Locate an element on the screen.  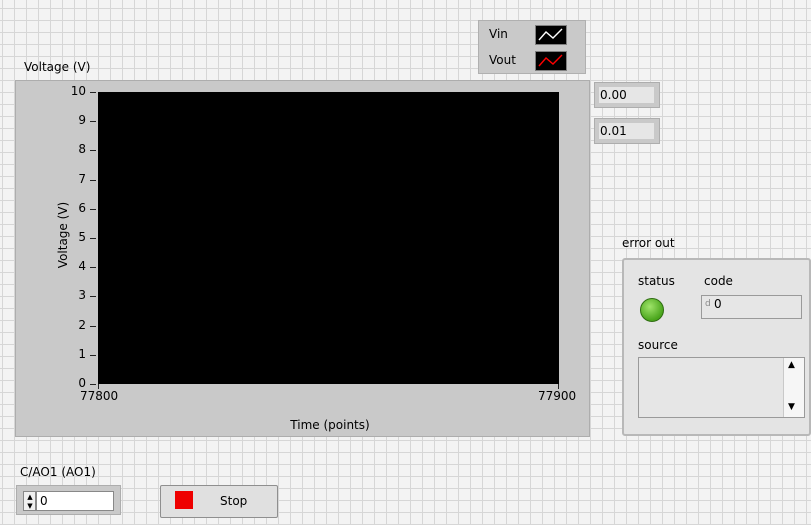
y-tick-label: 5 is located at coordinates (82, 237).